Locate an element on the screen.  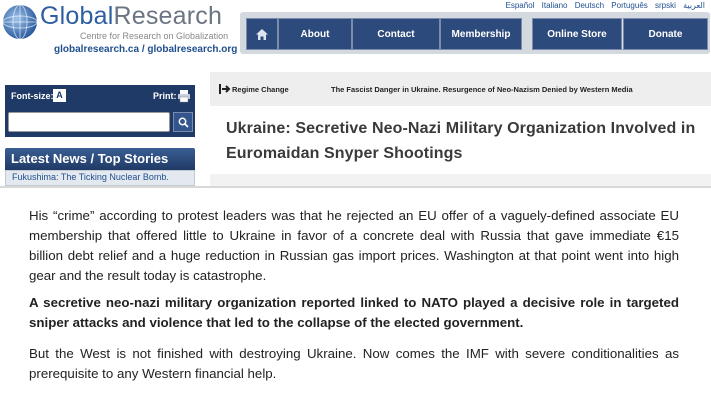
divider is located at coordinates (355, 187).